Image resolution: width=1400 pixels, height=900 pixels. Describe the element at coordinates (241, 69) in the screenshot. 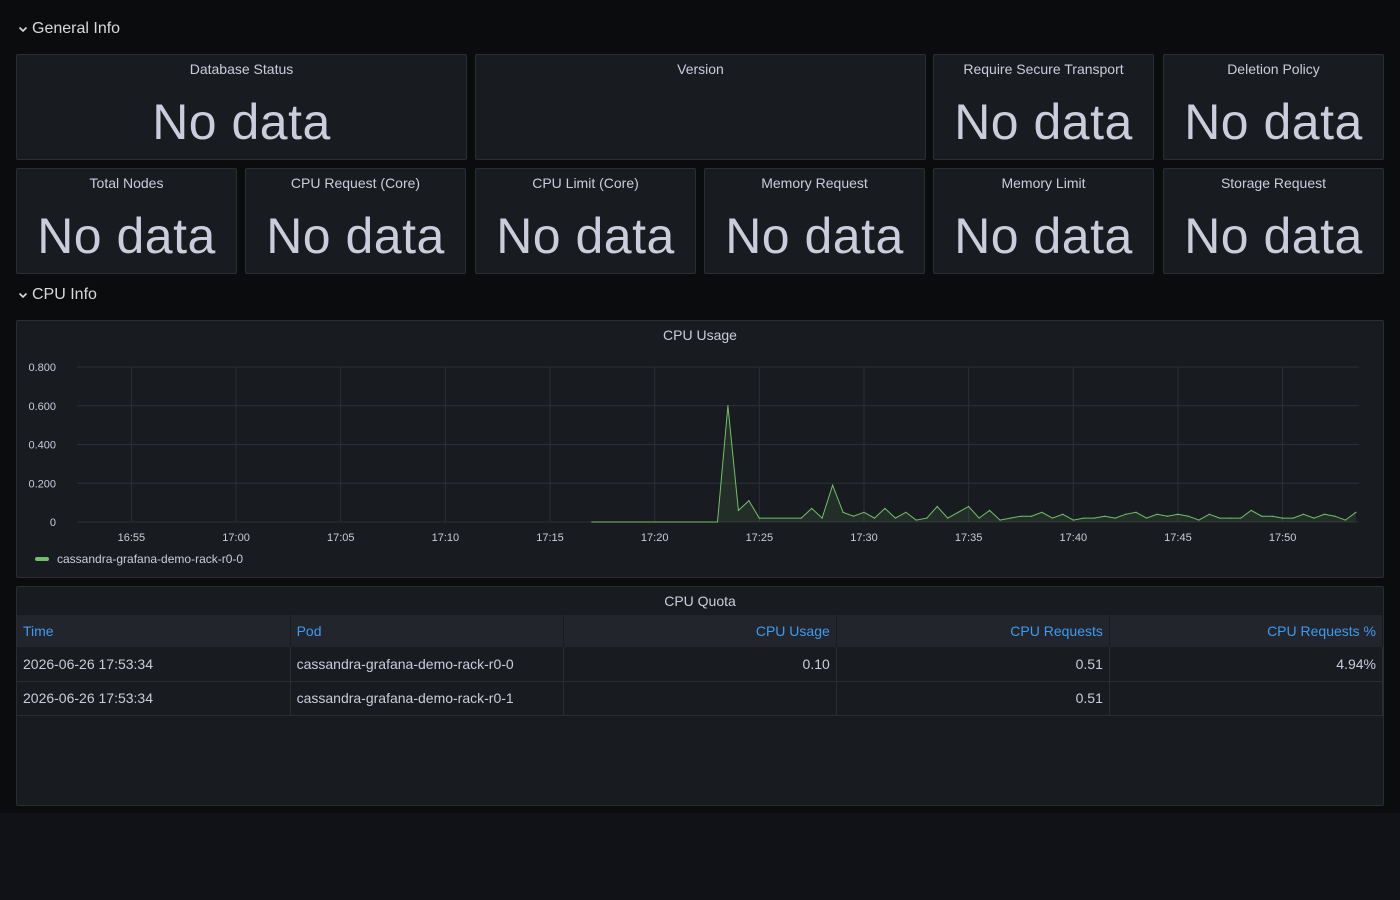

I see `panel-title: Database Status` at that location.